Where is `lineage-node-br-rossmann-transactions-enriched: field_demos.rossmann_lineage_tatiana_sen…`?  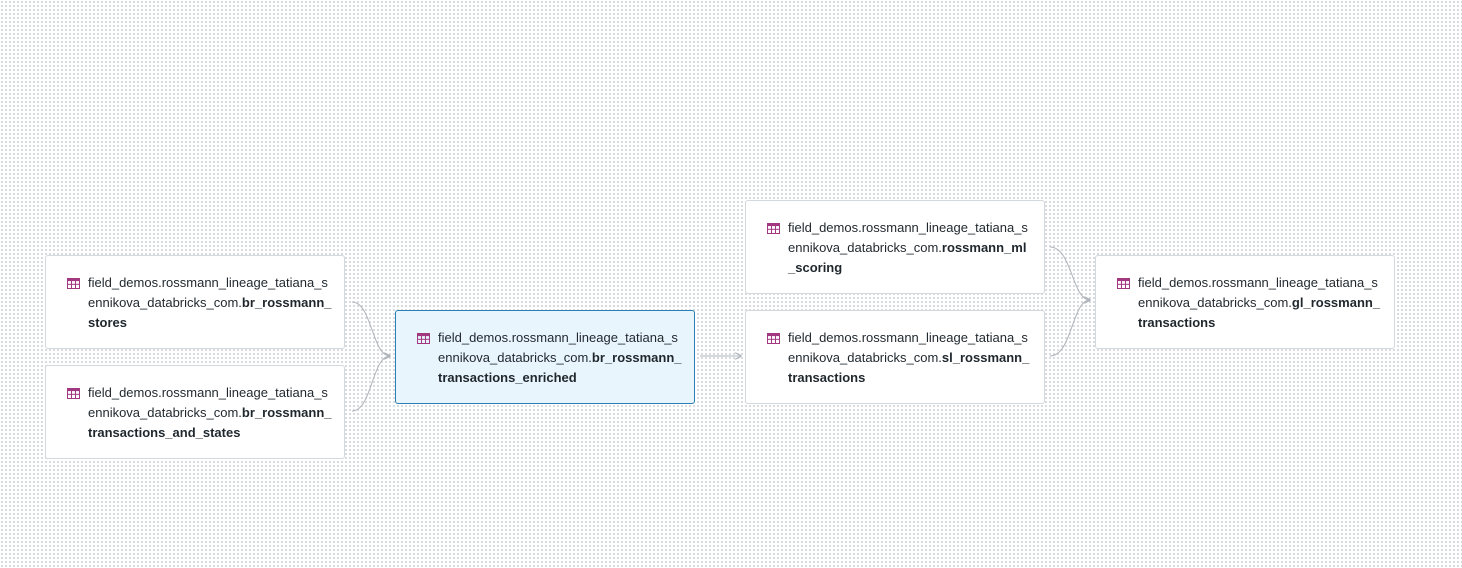
lineage-node-br-rossmann-transactions-enriched: field_demos.rossmann_lineage_tatiana_sen… is located at coordinates (545, 357).